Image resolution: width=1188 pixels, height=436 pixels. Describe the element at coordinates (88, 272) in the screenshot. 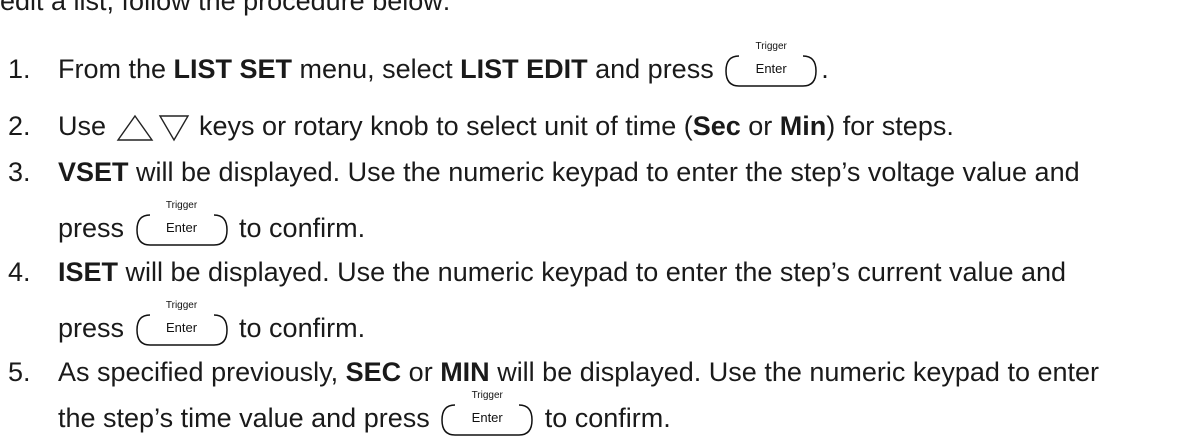

I see `display-iset: ISET` at that location.